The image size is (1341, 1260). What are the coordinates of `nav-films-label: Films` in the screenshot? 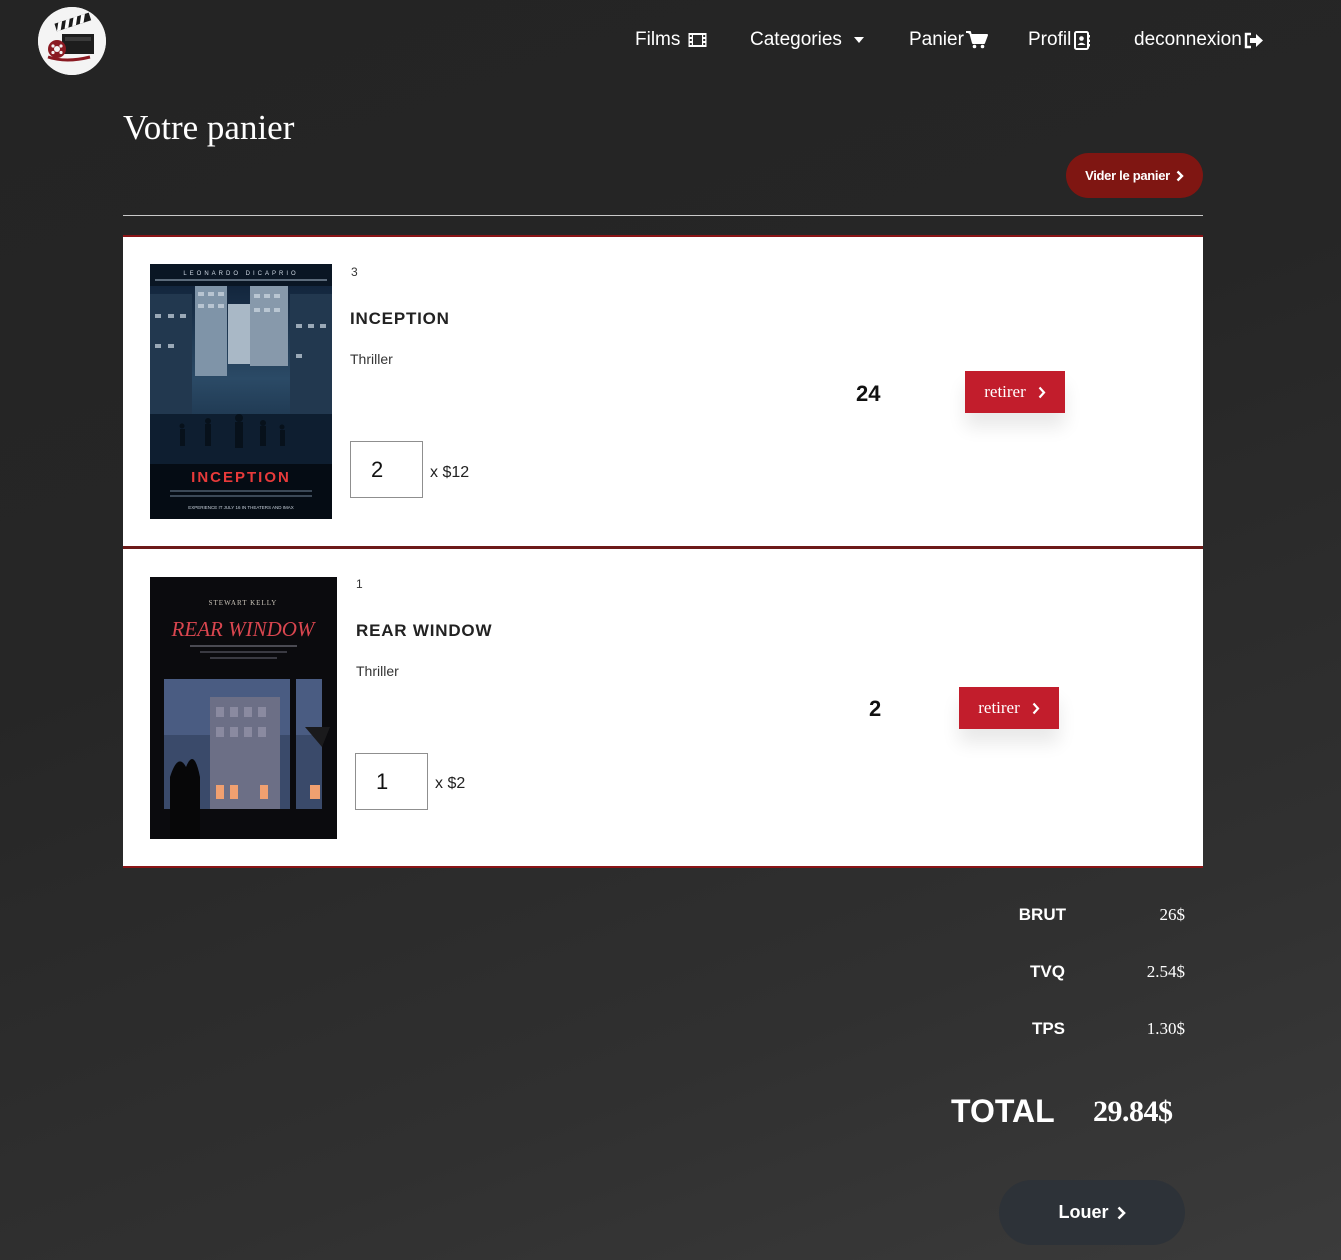 It's located at (658, 39).